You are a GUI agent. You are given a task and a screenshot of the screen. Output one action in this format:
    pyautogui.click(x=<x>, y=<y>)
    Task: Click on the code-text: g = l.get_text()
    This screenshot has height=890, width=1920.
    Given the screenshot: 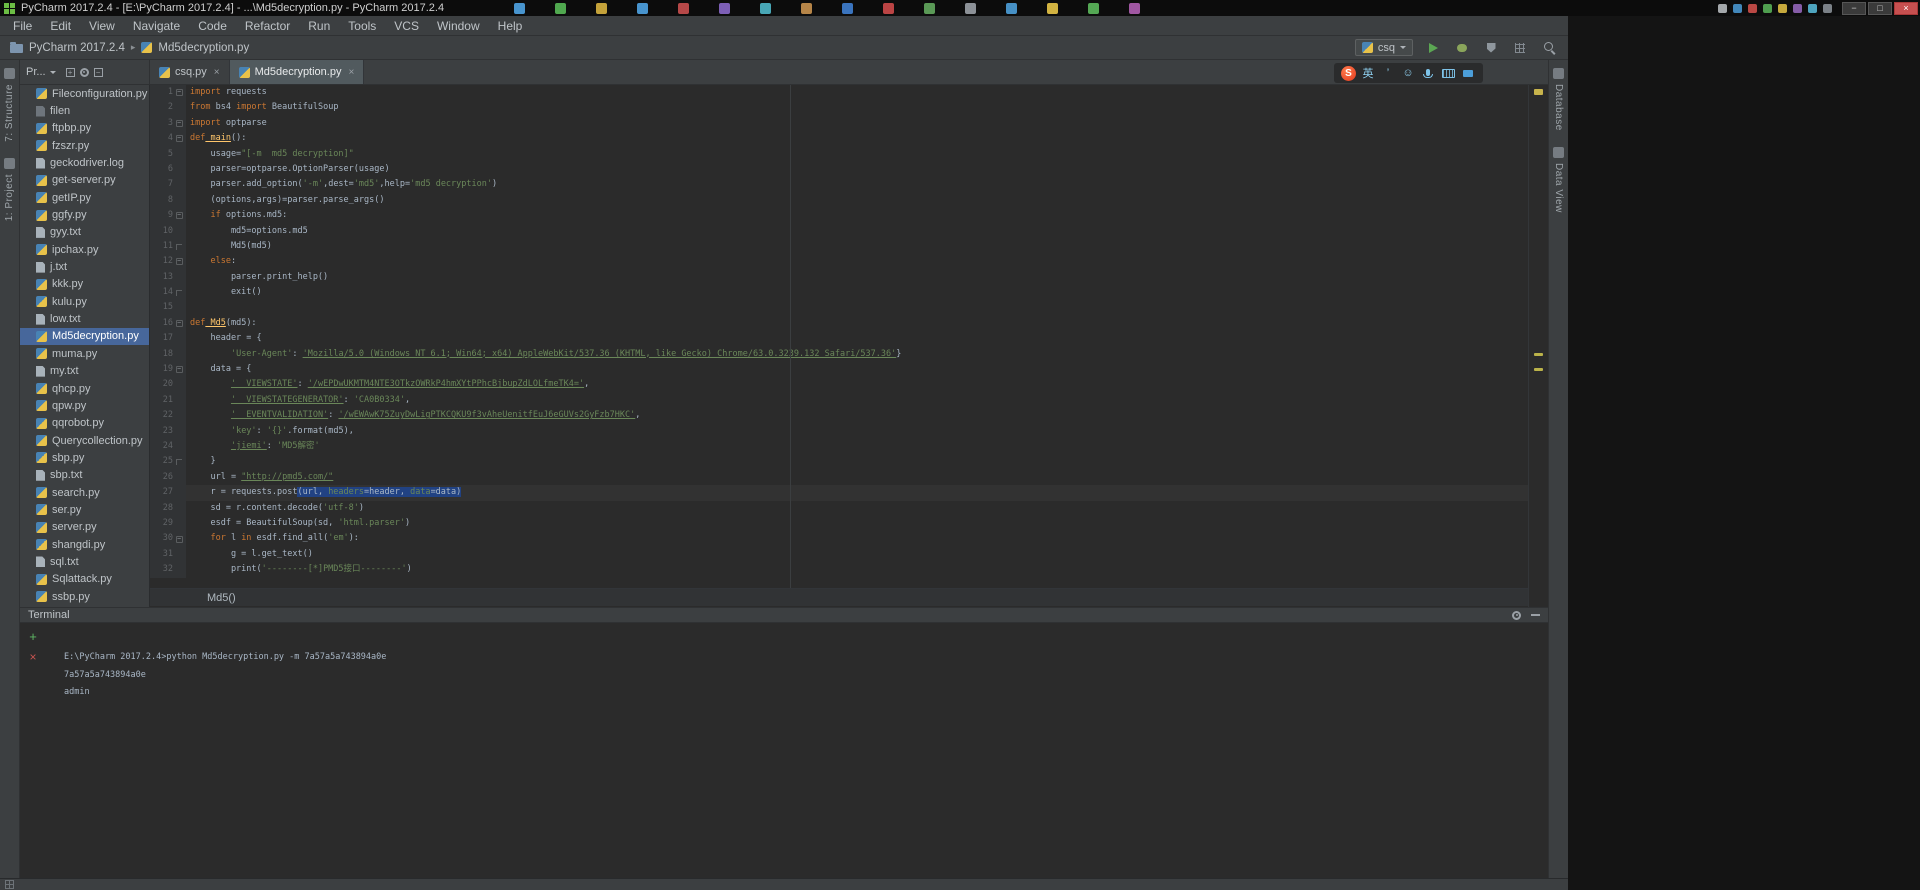 What is the action you would take?
    pyautogui.click(x=857, y=554)
    